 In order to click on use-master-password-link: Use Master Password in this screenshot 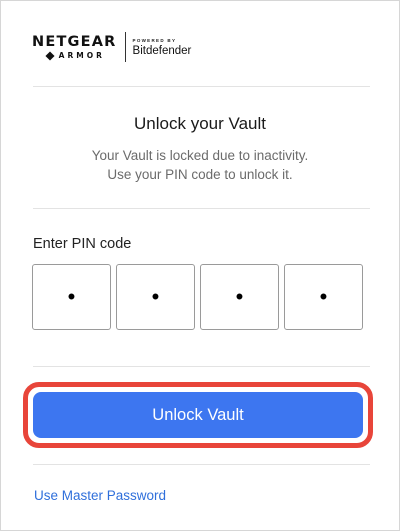, I will do `click(100, 495)`.